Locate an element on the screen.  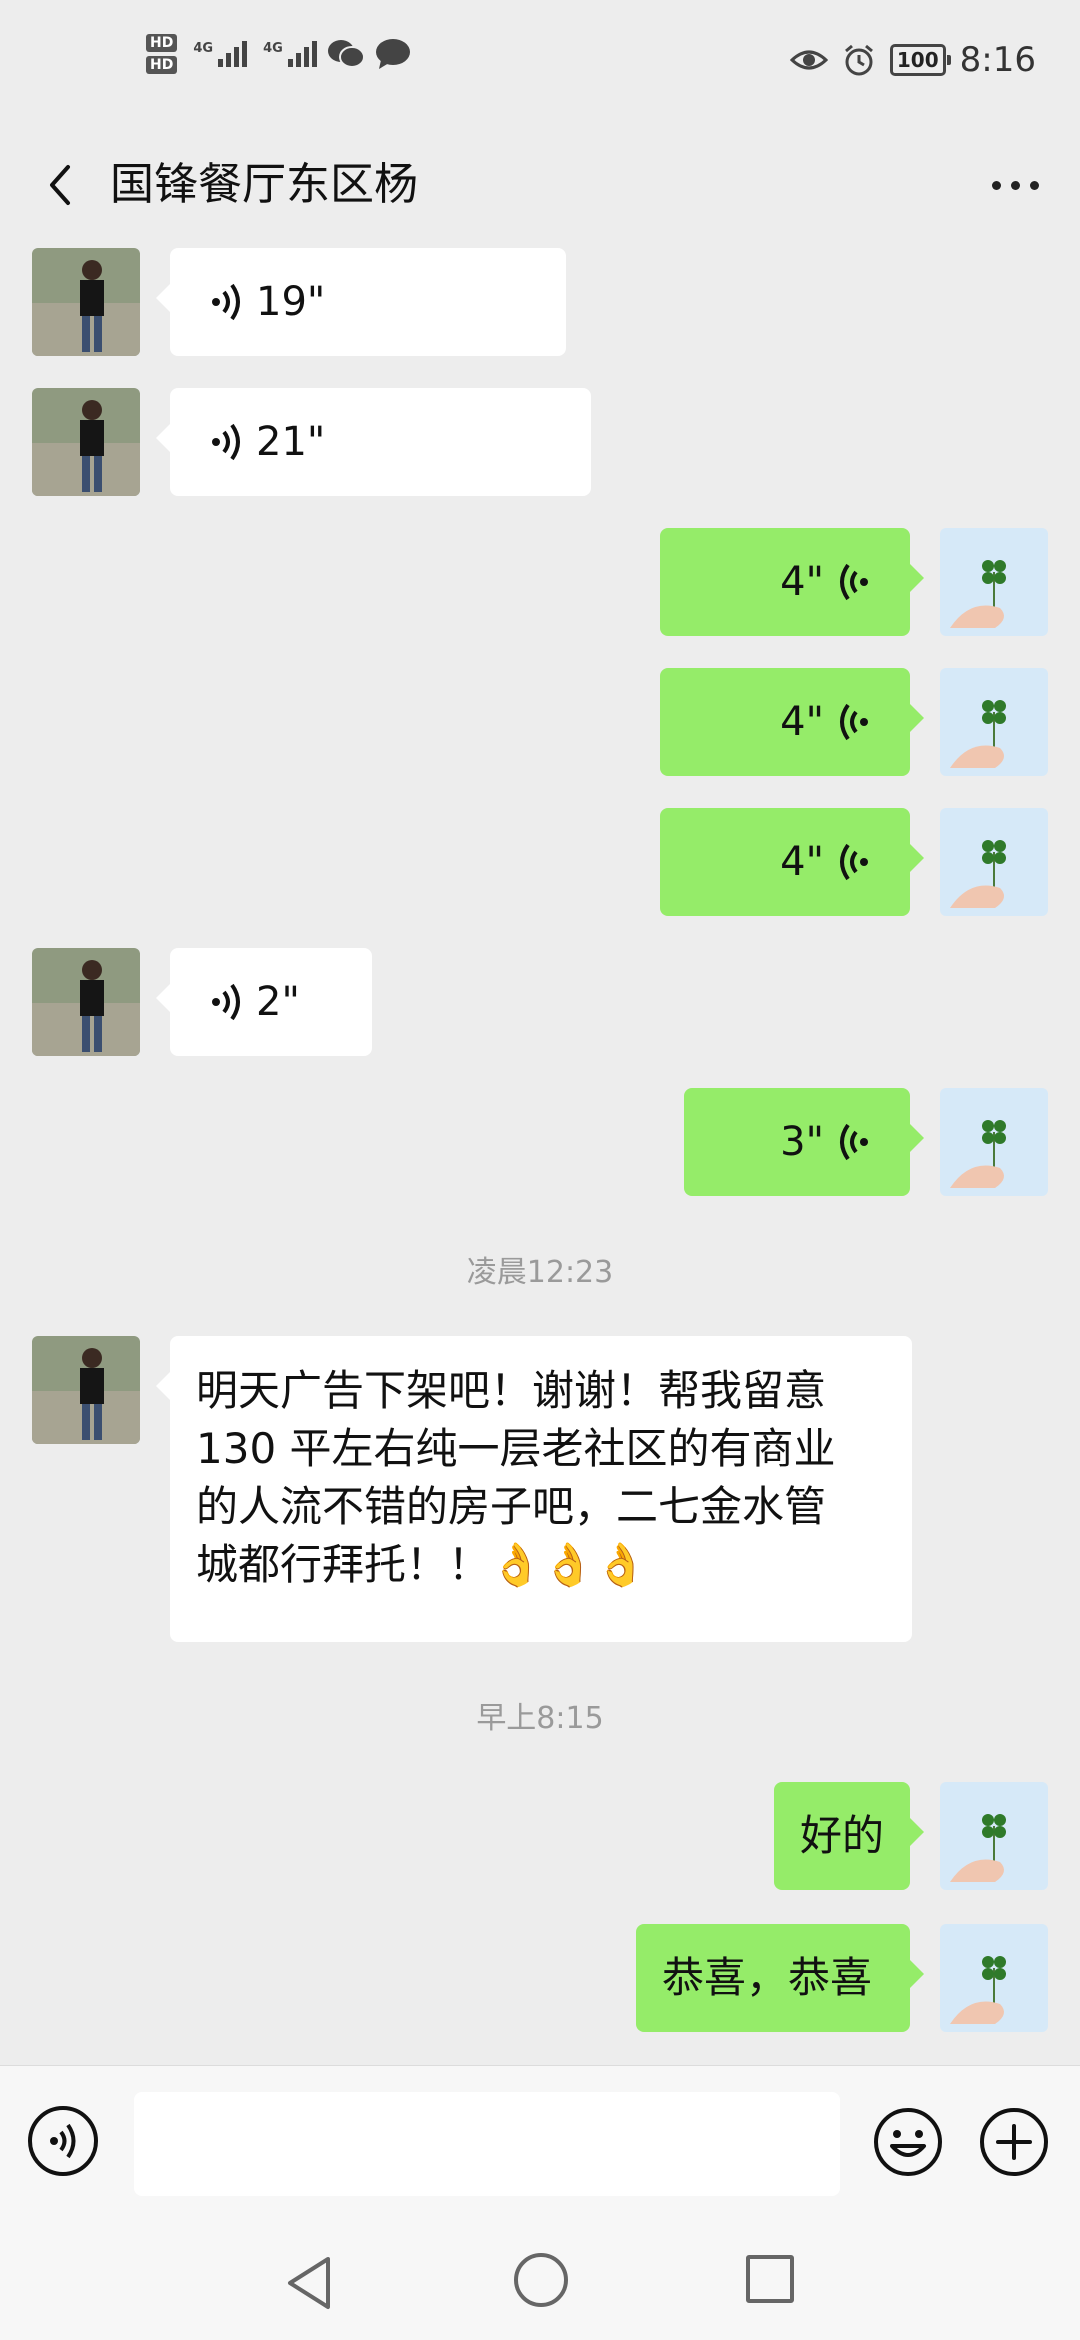
status-right: 100 8:16 is located at coordinates (912, 60).